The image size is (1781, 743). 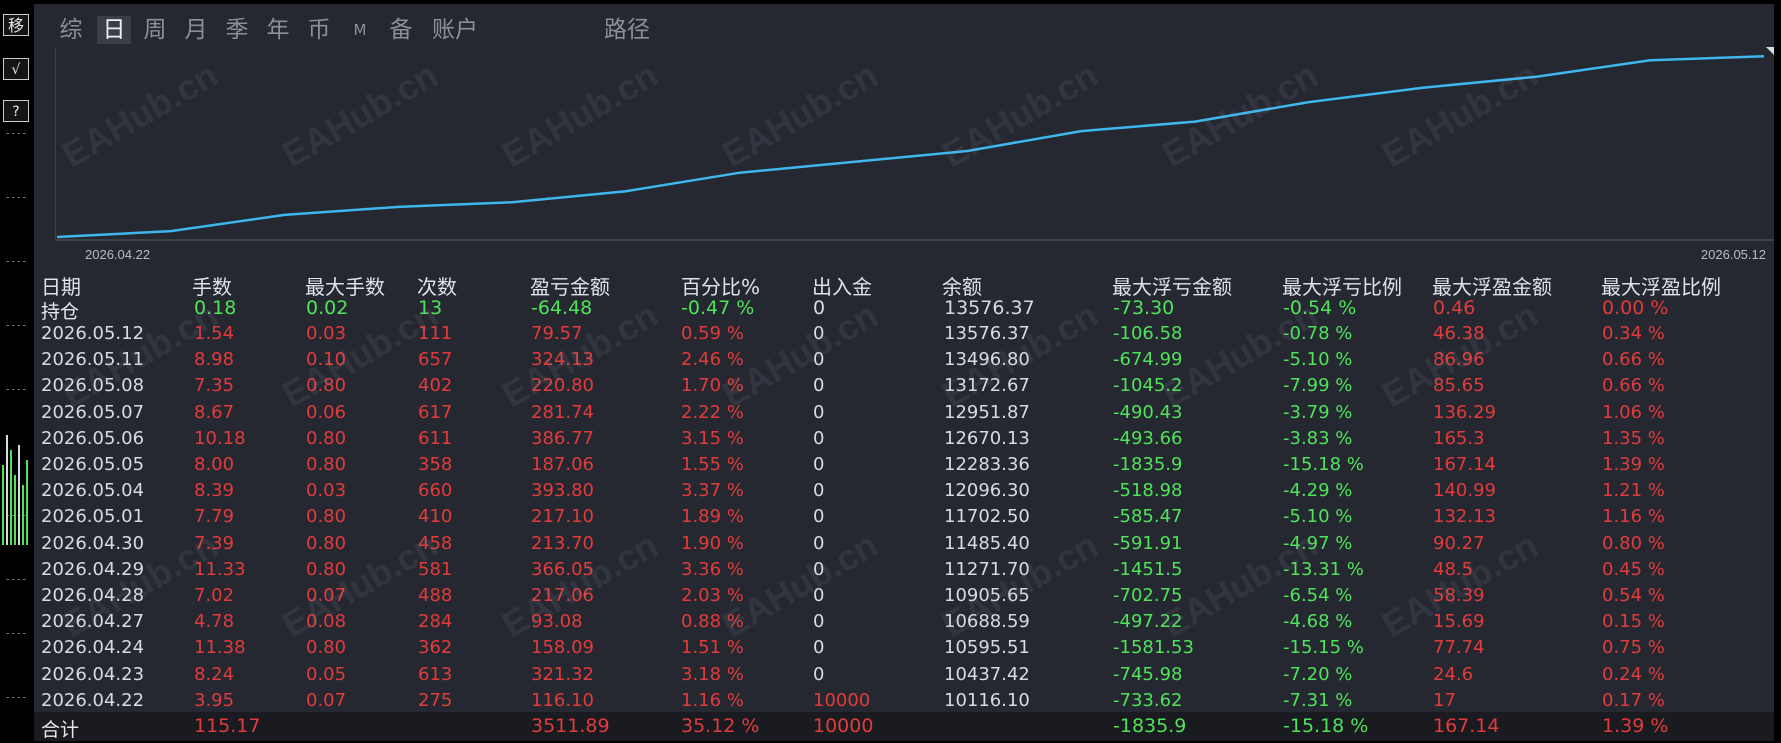 I want to click on cell-lots: 7.39, so click(x=214, y=543).